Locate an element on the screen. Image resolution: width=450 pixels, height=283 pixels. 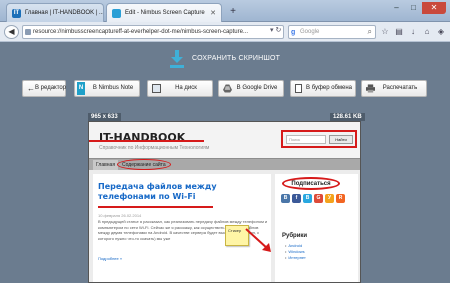
bookmarks-icon: ▤ is located at coordinates (399, 32).